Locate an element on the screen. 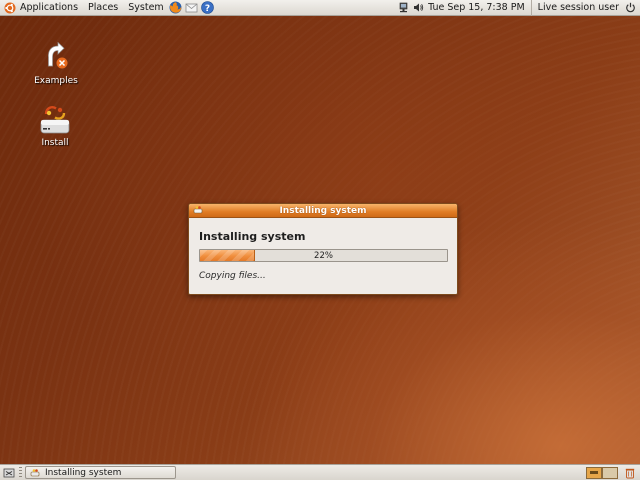  menu-applications: Applications is located at coordinates (41, 8).